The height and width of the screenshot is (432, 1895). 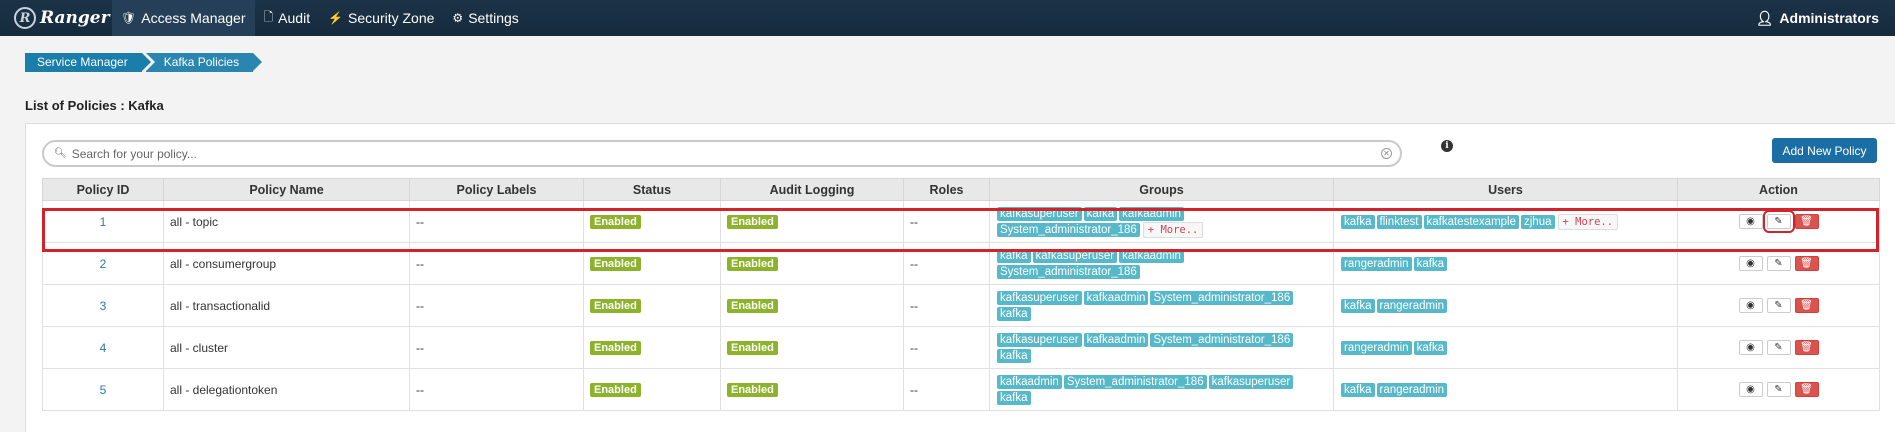 I want to click on header-policy-id: Policy ID, so click(x=103, y=189).